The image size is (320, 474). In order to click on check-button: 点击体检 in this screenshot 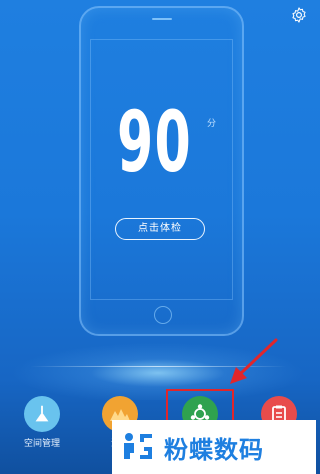, I will do `click(160, 229)`.